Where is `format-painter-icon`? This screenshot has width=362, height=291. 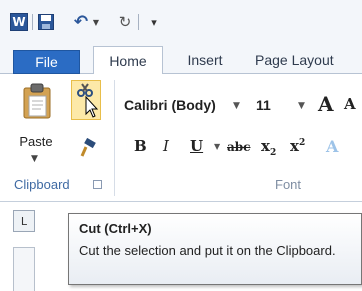
format-painter-icon is located at coordinates (87, 148).